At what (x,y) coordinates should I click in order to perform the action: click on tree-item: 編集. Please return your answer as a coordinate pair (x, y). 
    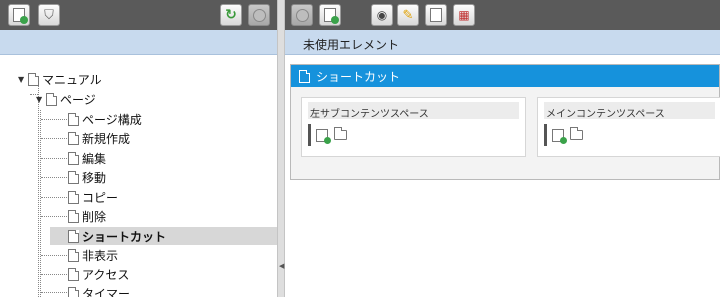
    Looking at the image, I should click on (87, 158).